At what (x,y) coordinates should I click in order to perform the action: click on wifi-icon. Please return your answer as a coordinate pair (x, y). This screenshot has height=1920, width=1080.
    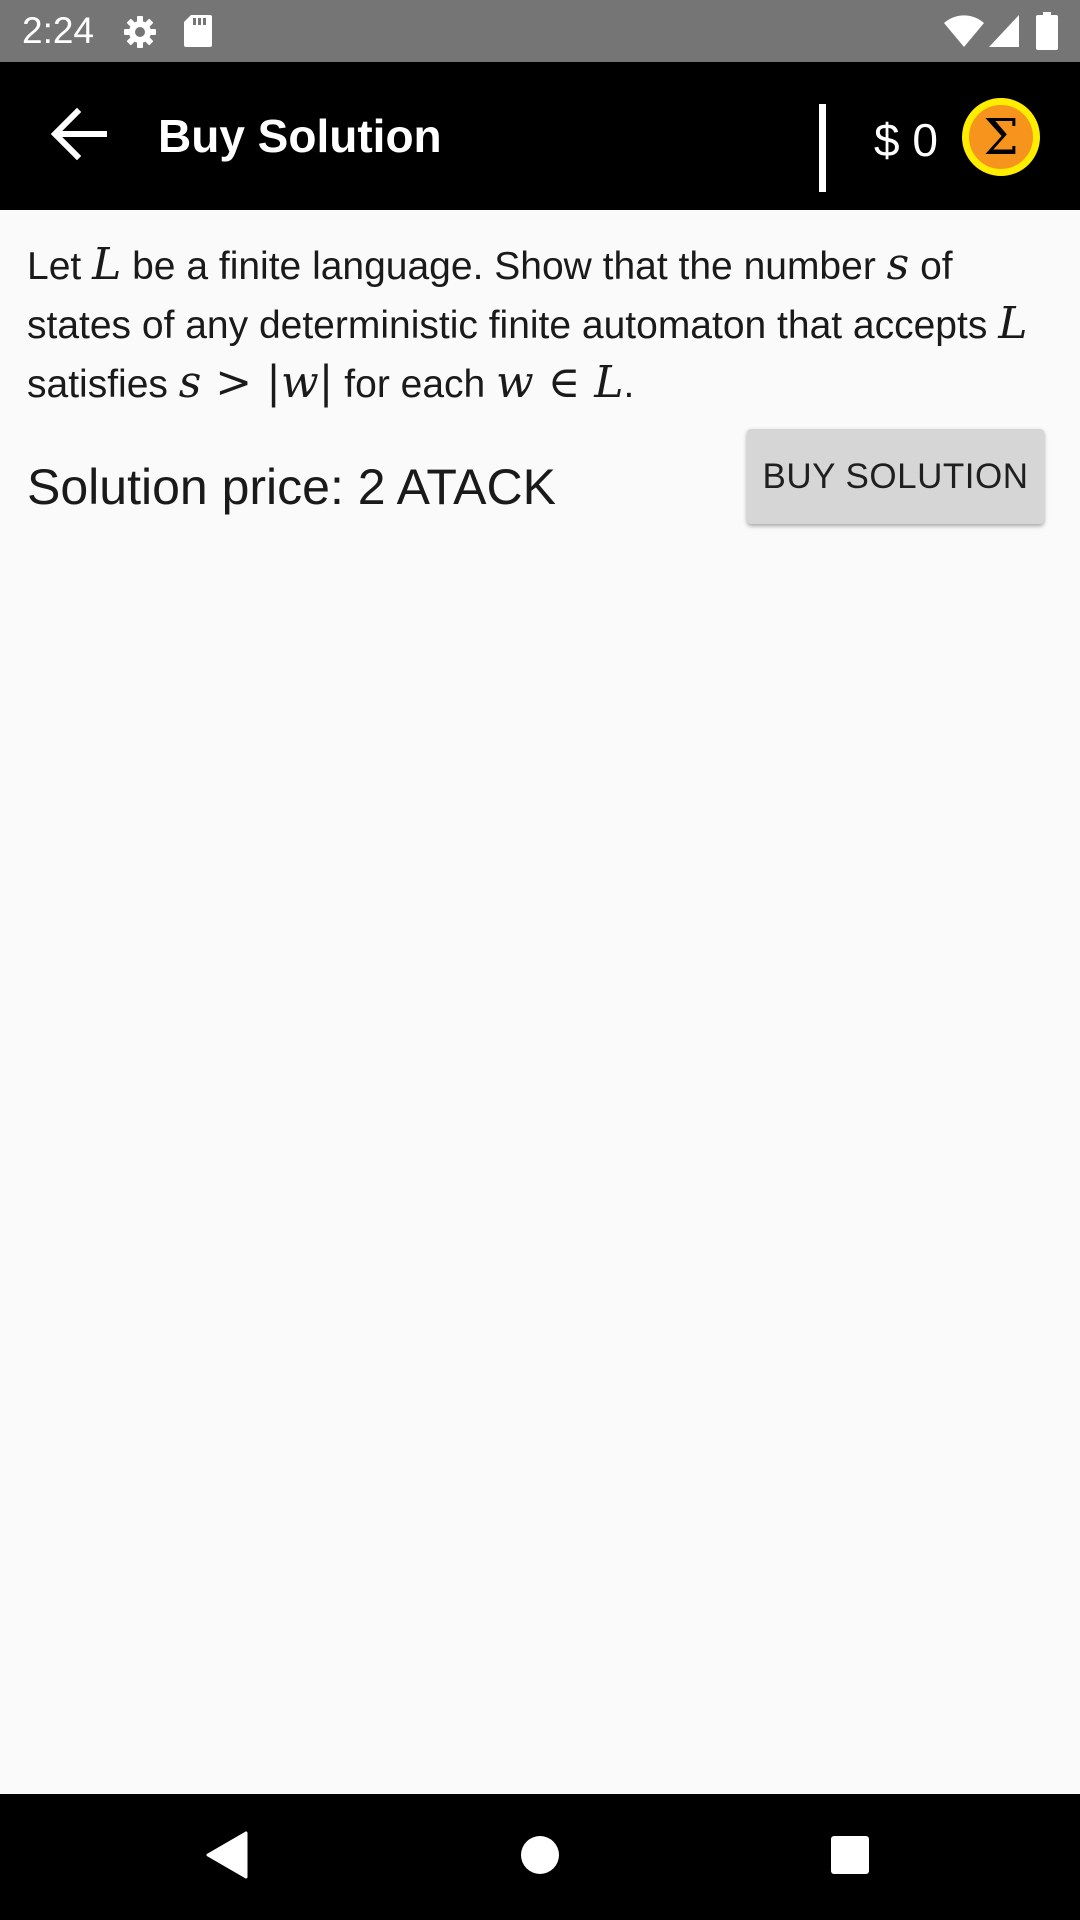
    Looking at the image, I should click on (964, 33).